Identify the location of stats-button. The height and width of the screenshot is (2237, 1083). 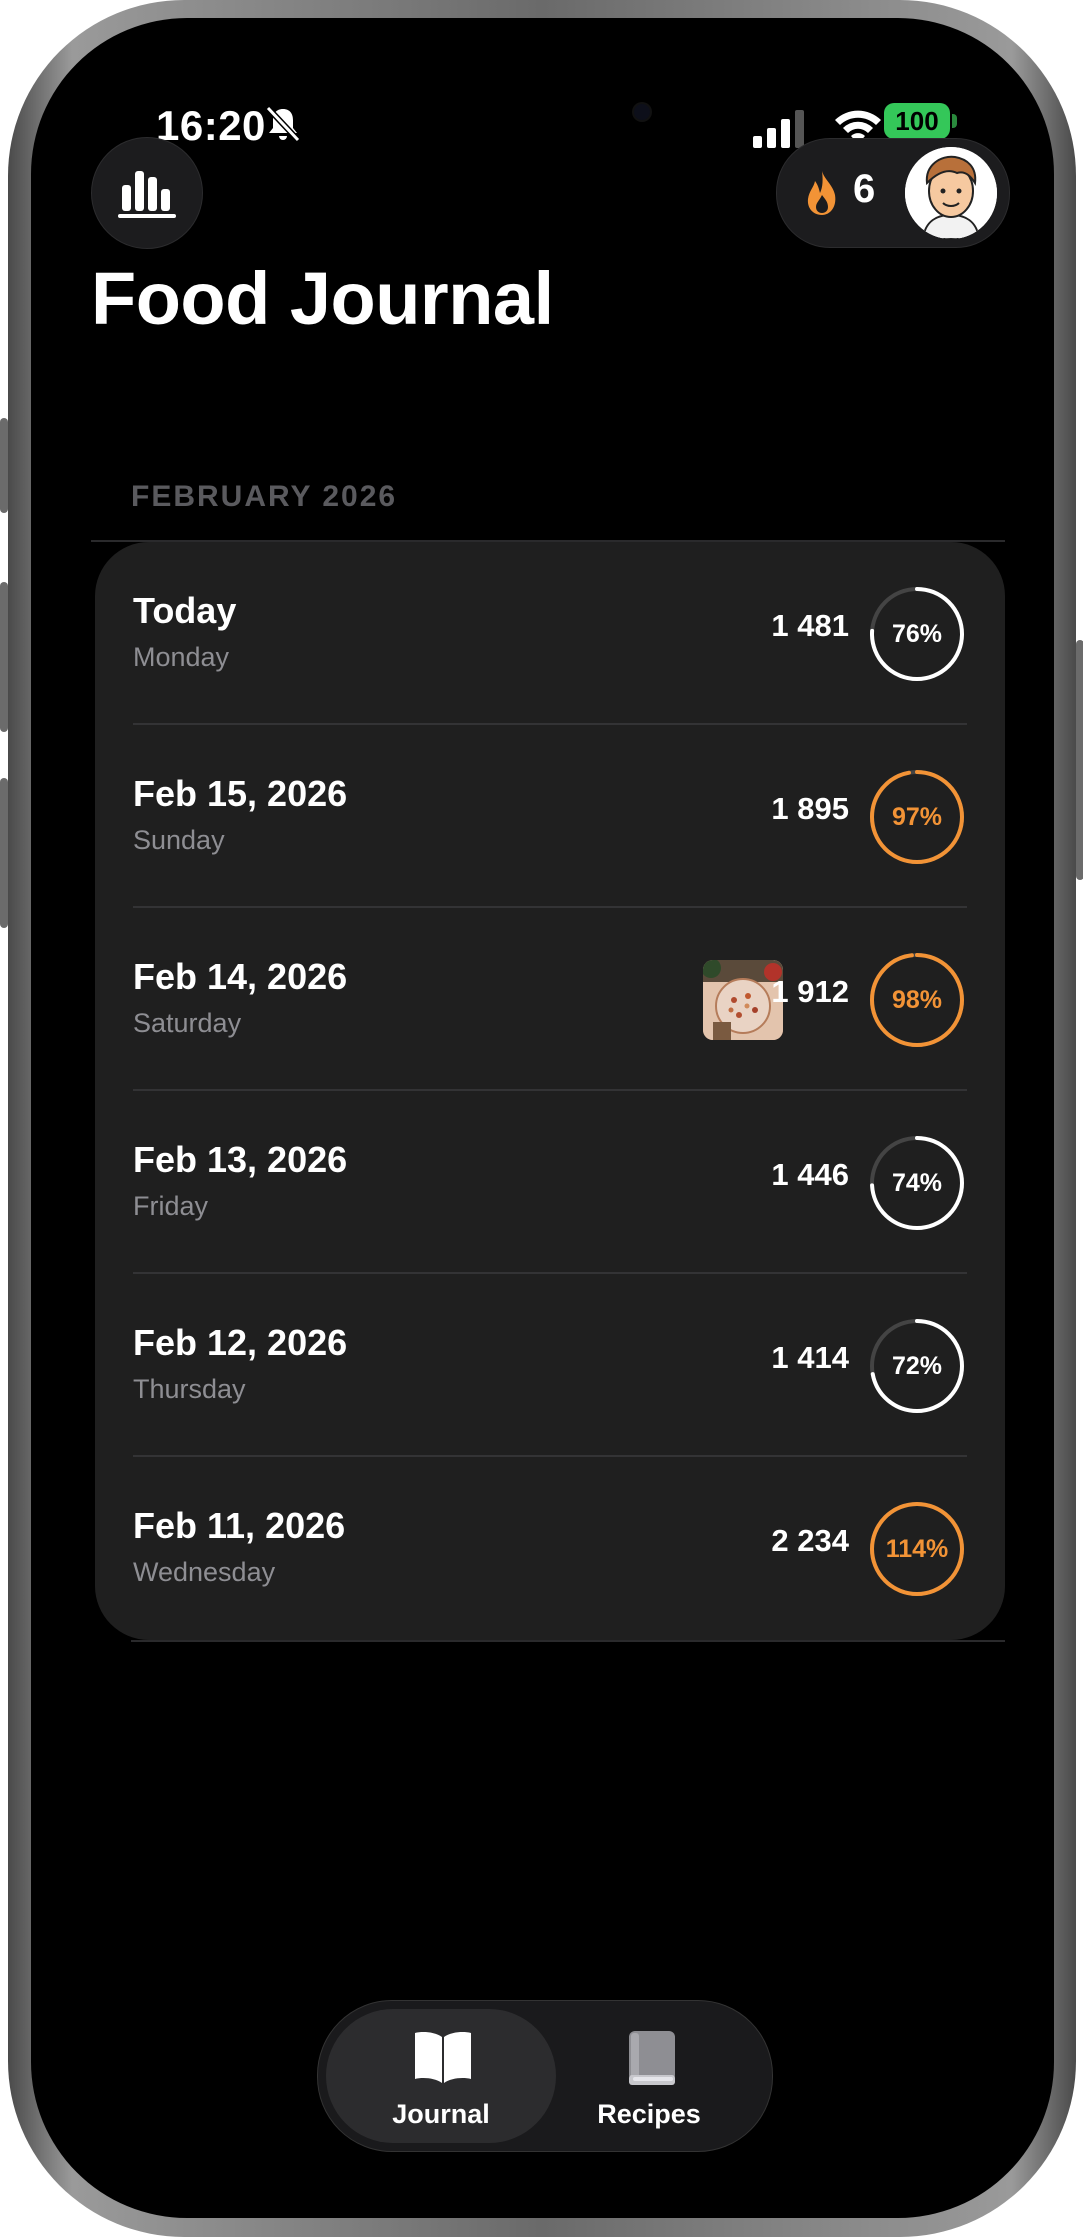
(147, 193).